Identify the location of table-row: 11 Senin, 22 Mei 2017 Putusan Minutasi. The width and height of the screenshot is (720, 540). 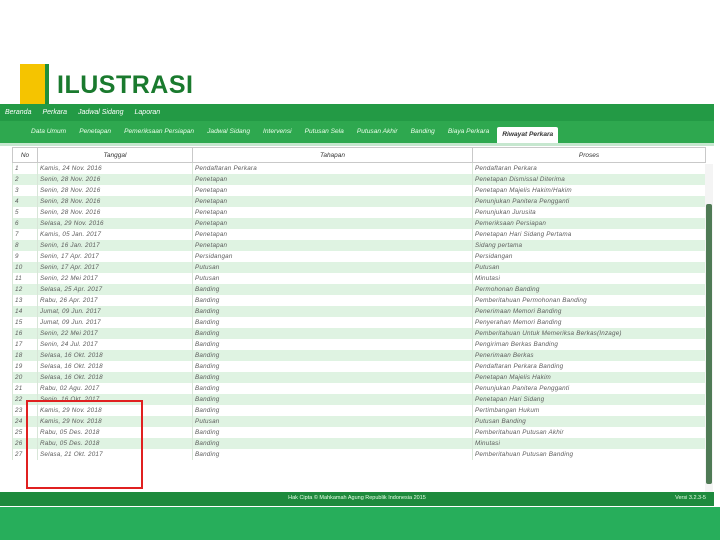
(359, 278).